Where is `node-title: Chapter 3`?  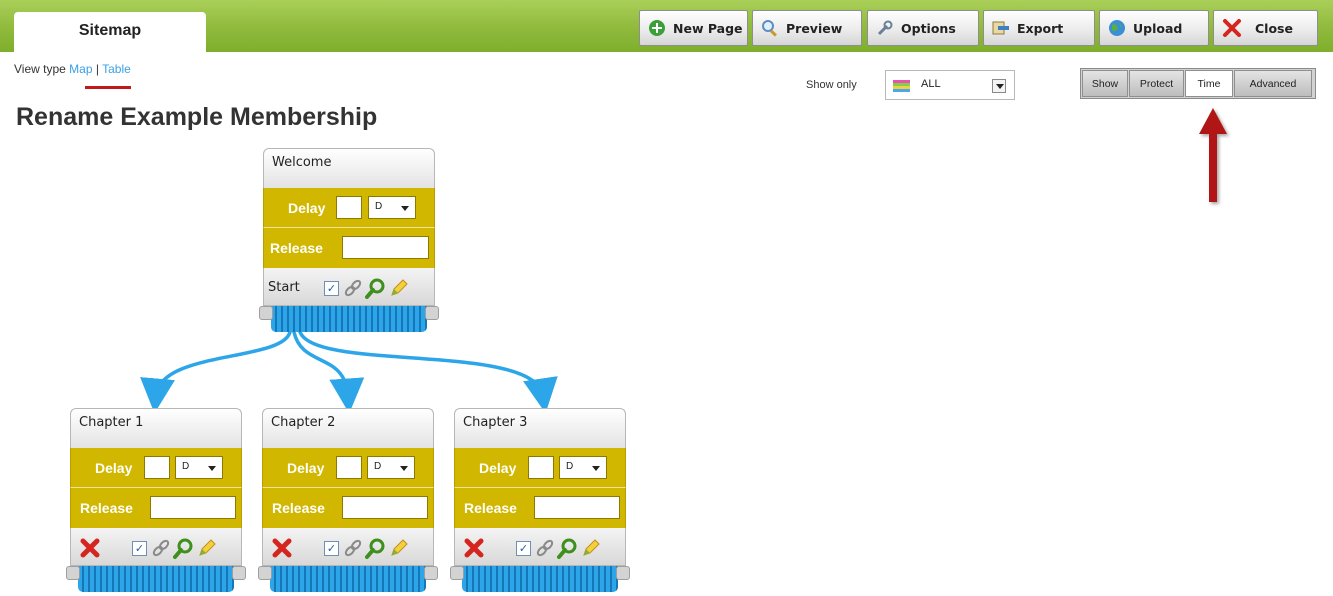
node-title: Chapter 3 is located at coordinates (540, 428).